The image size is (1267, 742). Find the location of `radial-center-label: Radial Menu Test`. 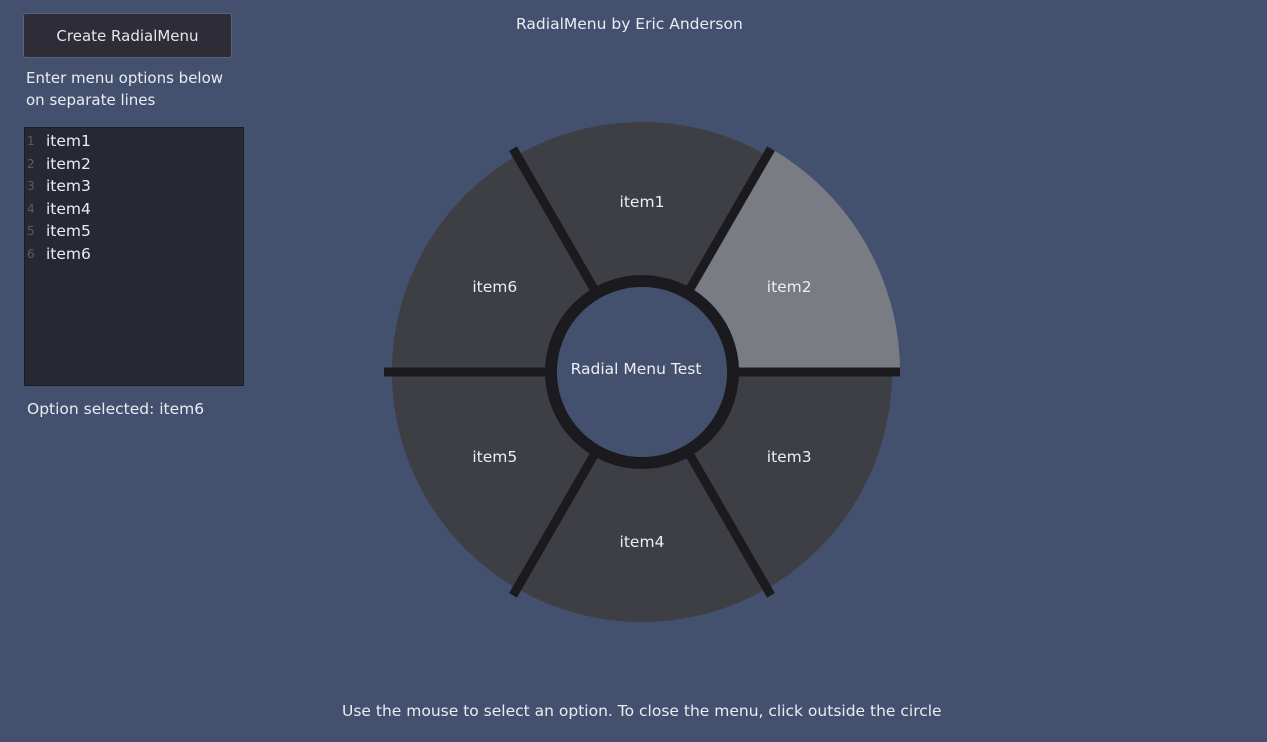

radial-center-label: Radial Menu Test is located at coordinates (636, 369).